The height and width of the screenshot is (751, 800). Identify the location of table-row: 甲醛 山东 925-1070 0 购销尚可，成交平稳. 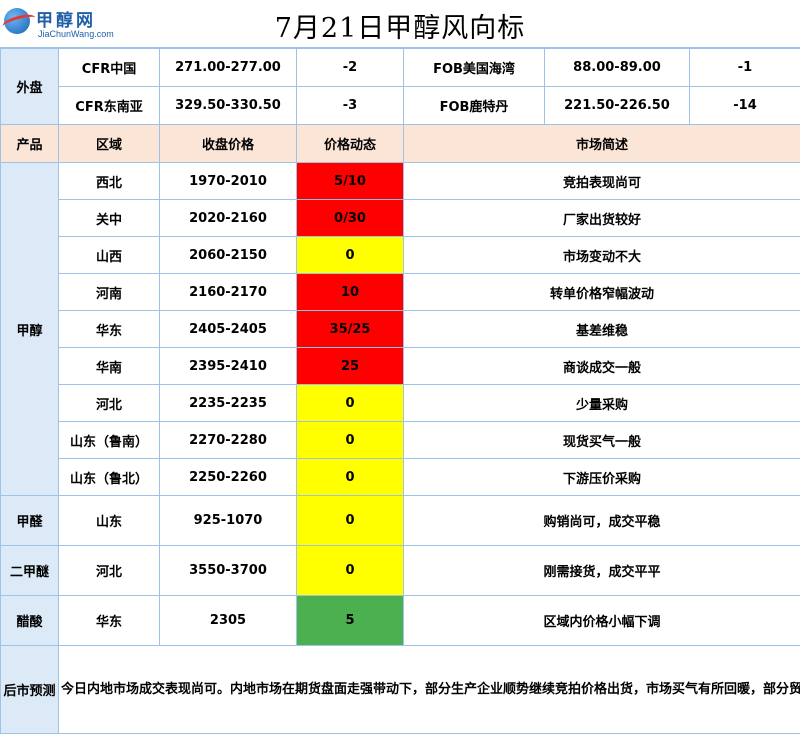
(400, 520).